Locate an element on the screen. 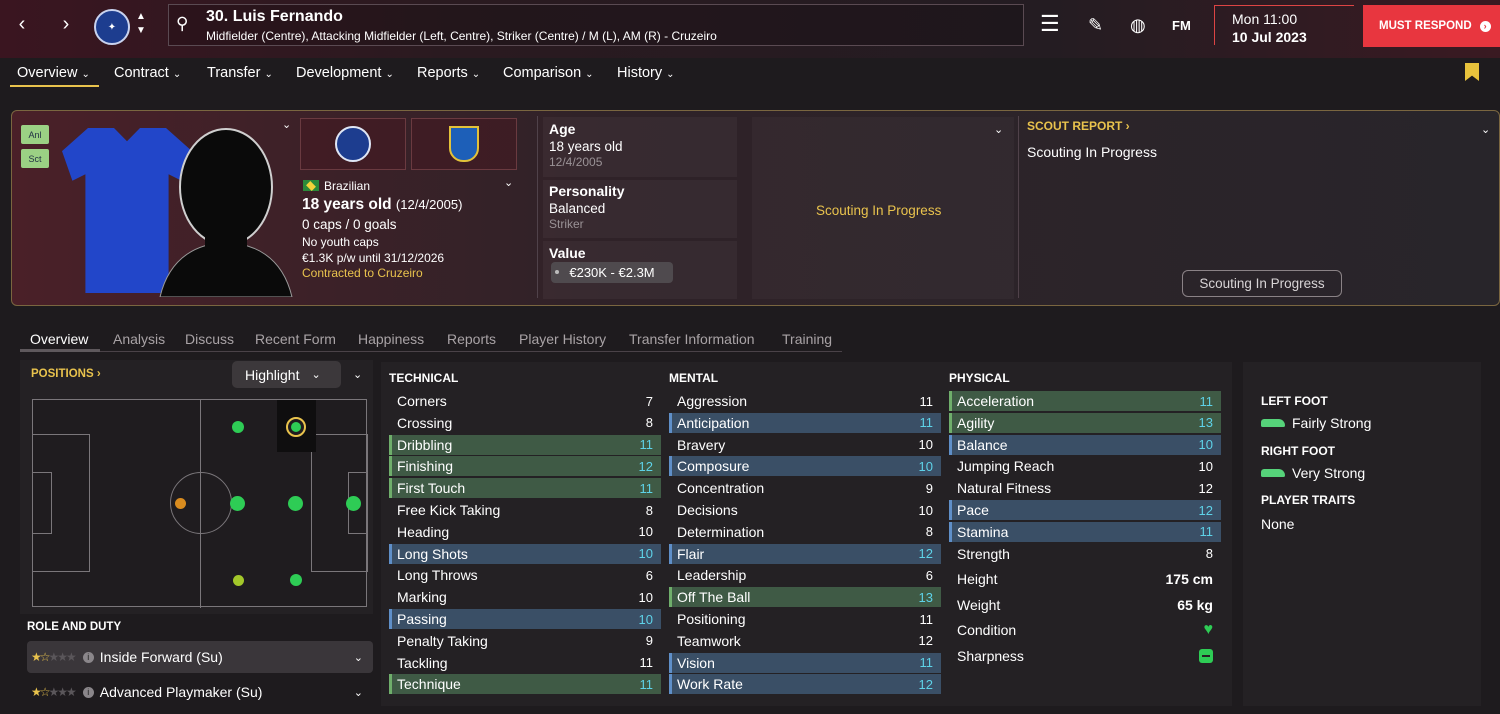 Image resolution: width=1500 pixels, height=714 pixels. menu-transfer: Transfer ⌄ is located at coordinates (240, 73).